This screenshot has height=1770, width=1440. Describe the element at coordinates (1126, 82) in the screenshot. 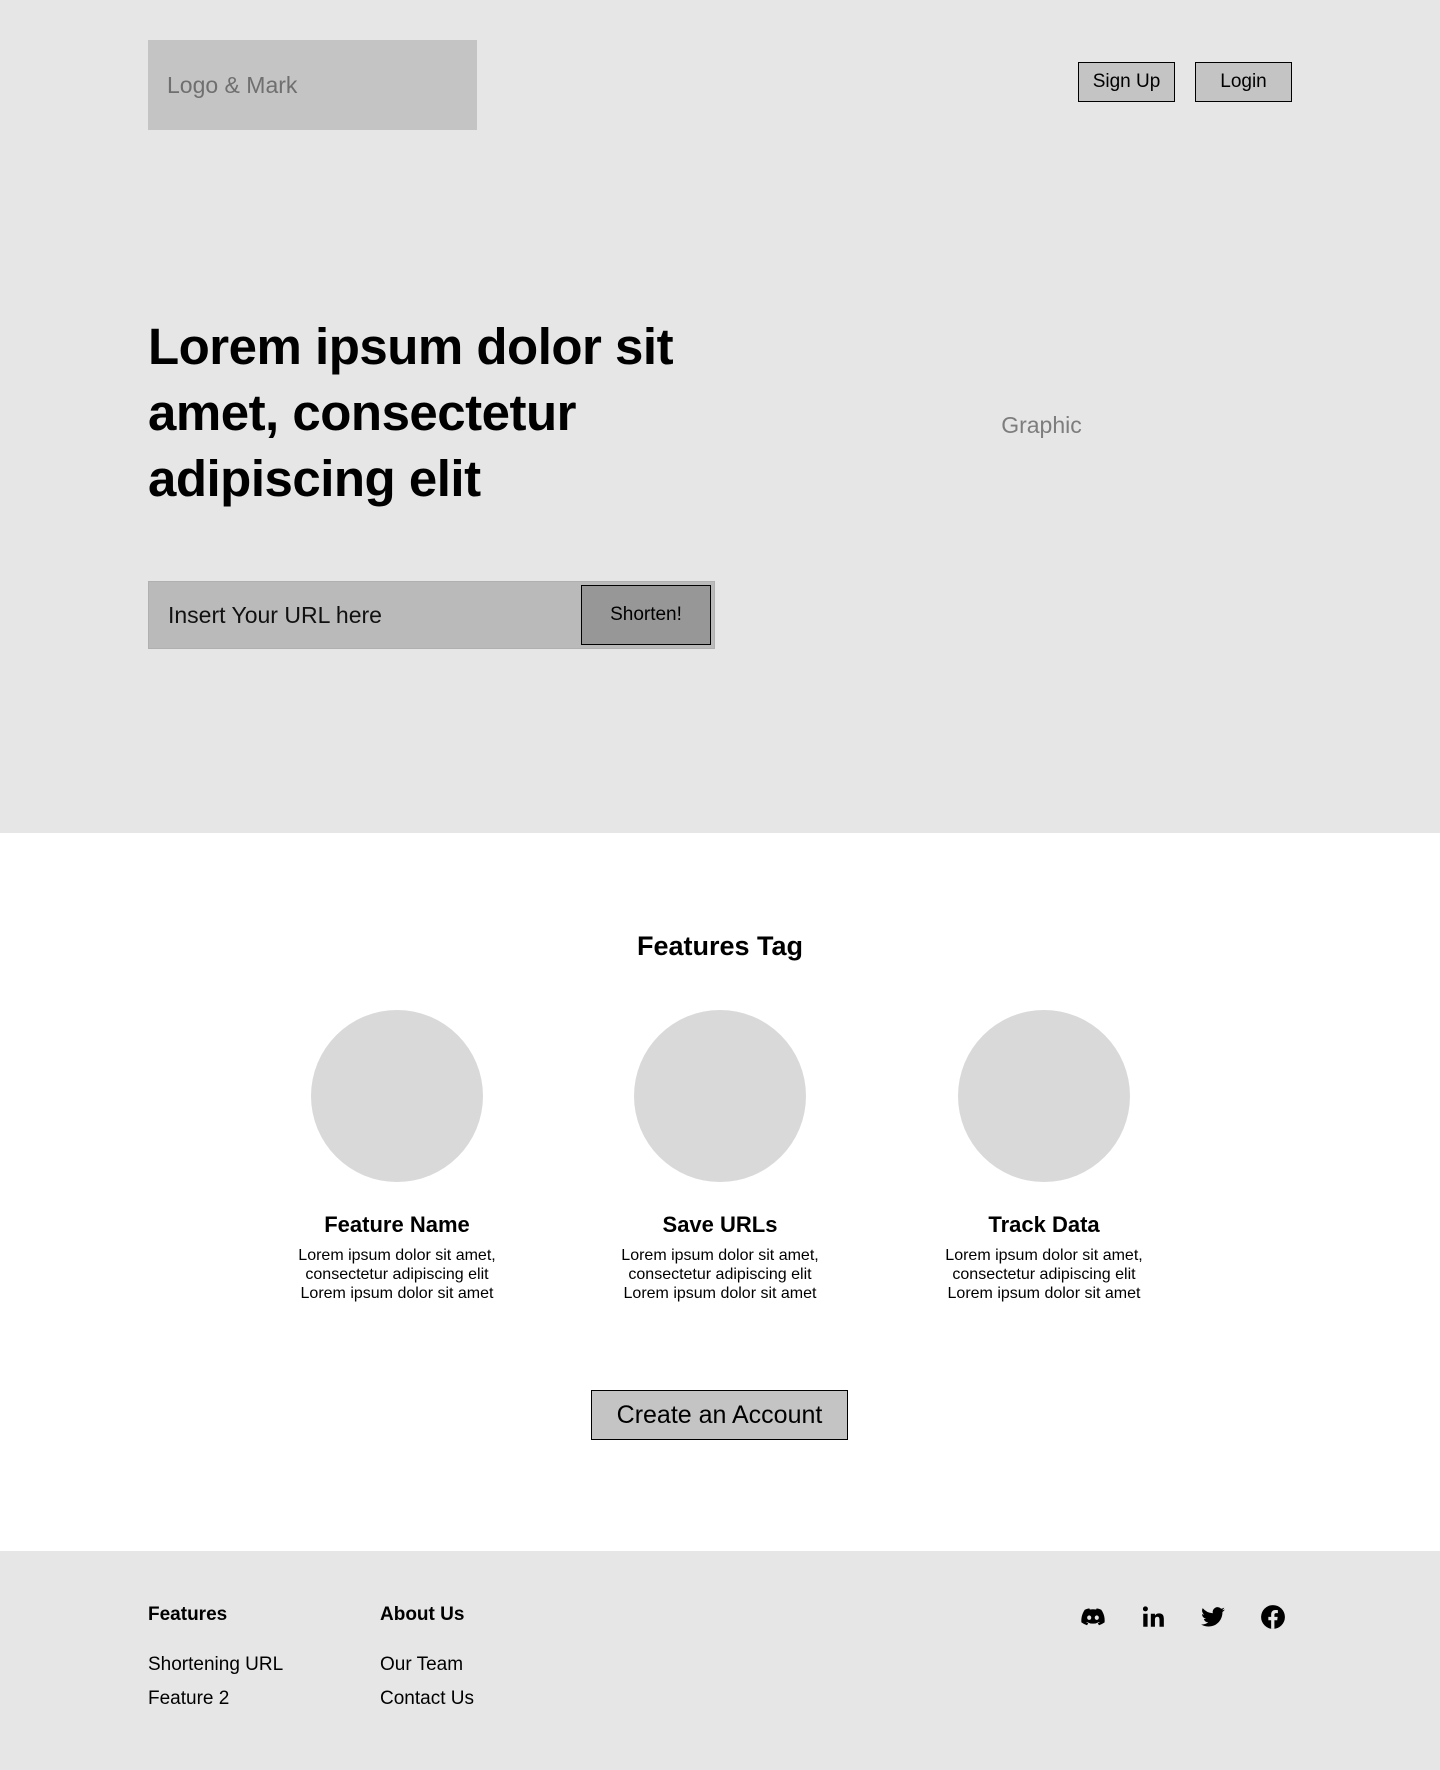

I see `sign-up-button: Sign Up` at that location.